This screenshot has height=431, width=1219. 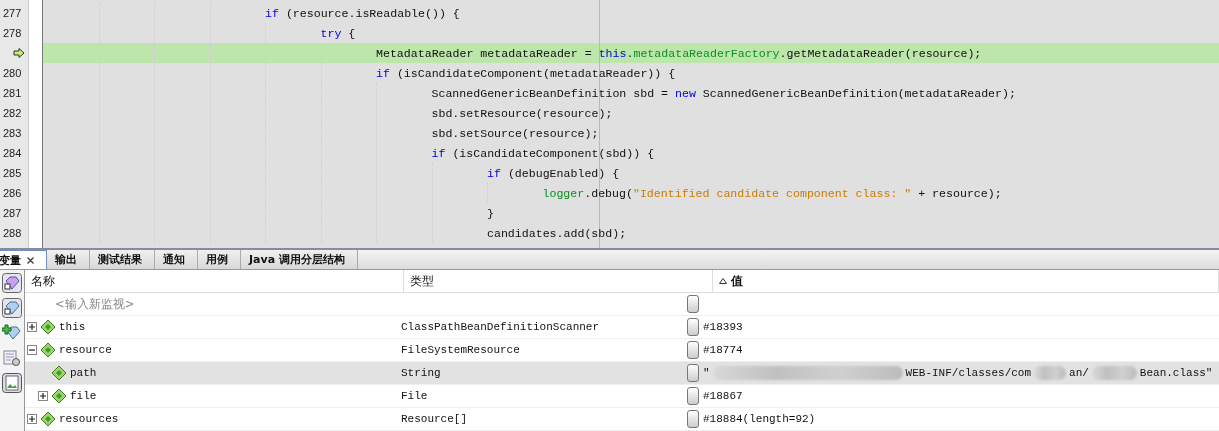 I want to click on line-number: 283, so click(x=12, y=133).